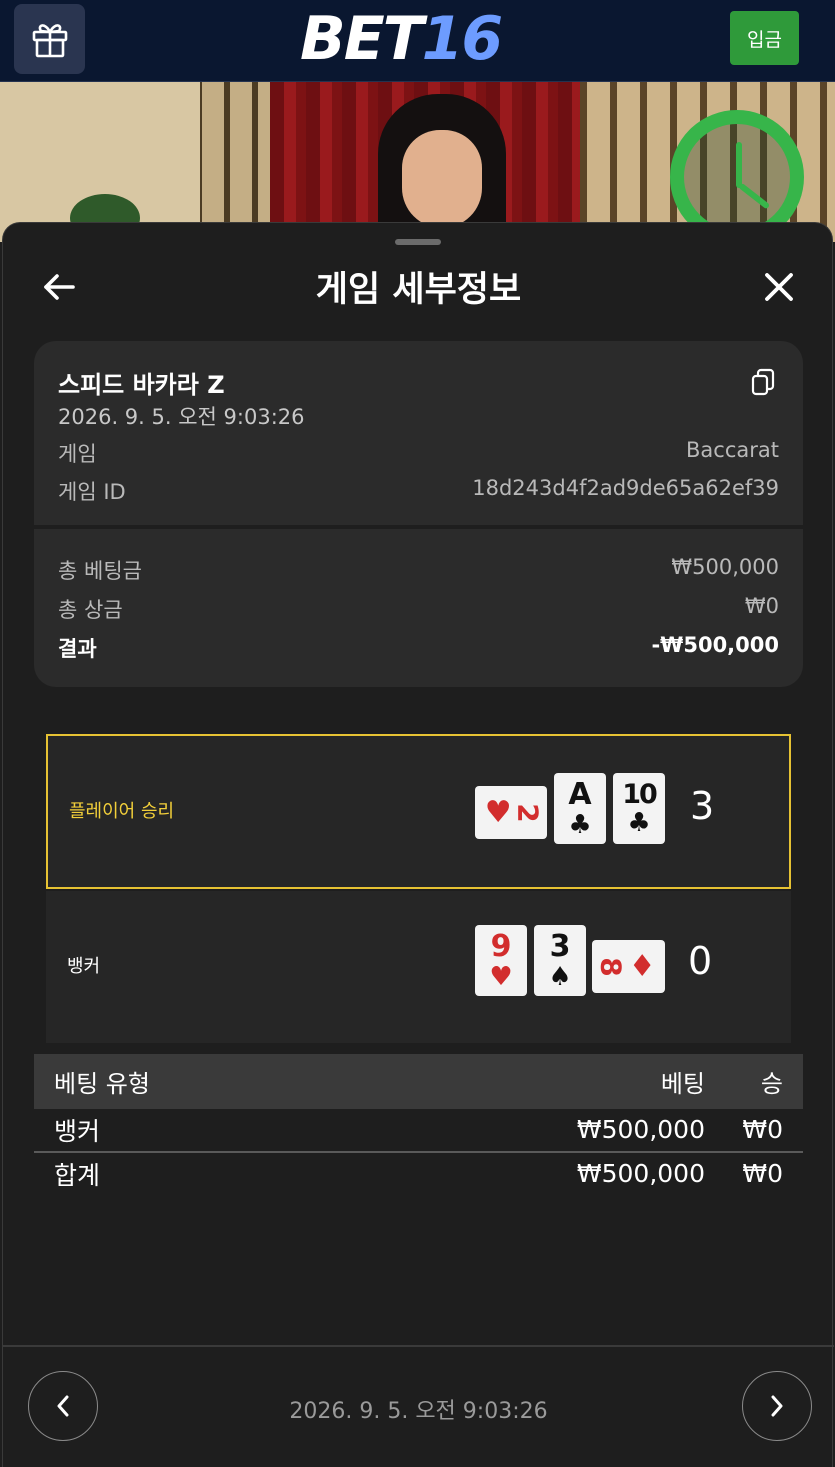 This screenshot has height=1467, width=835. What do you see at coordinates (418, 527) in the screenshot?
I see `info-divider` at bounding box center [418, 527].